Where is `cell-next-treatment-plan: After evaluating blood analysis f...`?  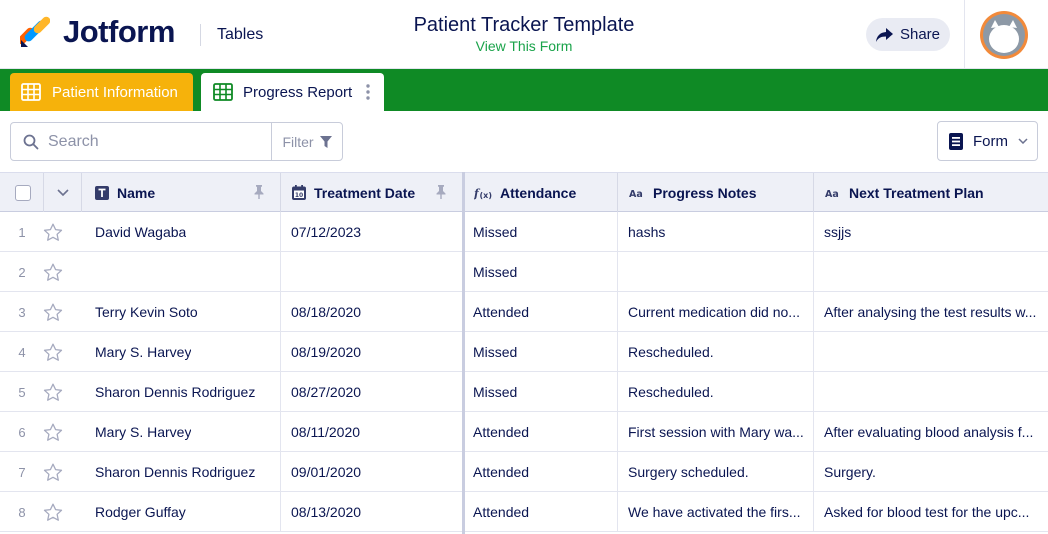 cell-next-treatment-plan: After evaluating blood analysis f... is located at coordinates (931, 432).